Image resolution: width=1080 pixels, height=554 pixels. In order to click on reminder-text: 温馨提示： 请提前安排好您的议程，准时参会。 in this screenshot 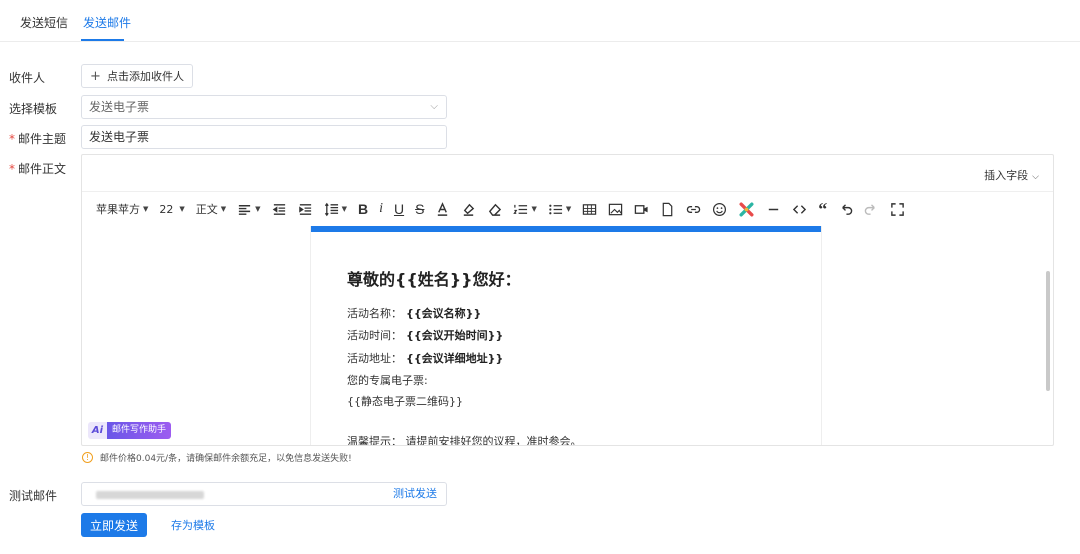, I will do `click(464, 440)`.